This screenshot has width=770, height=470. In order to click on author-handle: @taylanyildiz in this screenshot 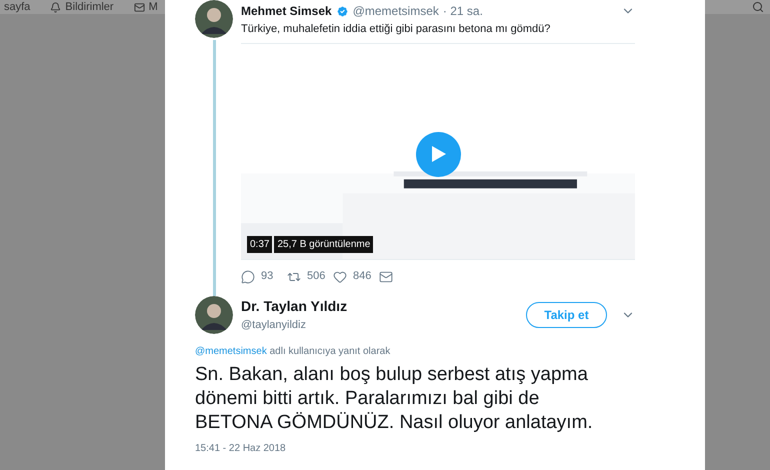, I will do `click(294, 325)`.